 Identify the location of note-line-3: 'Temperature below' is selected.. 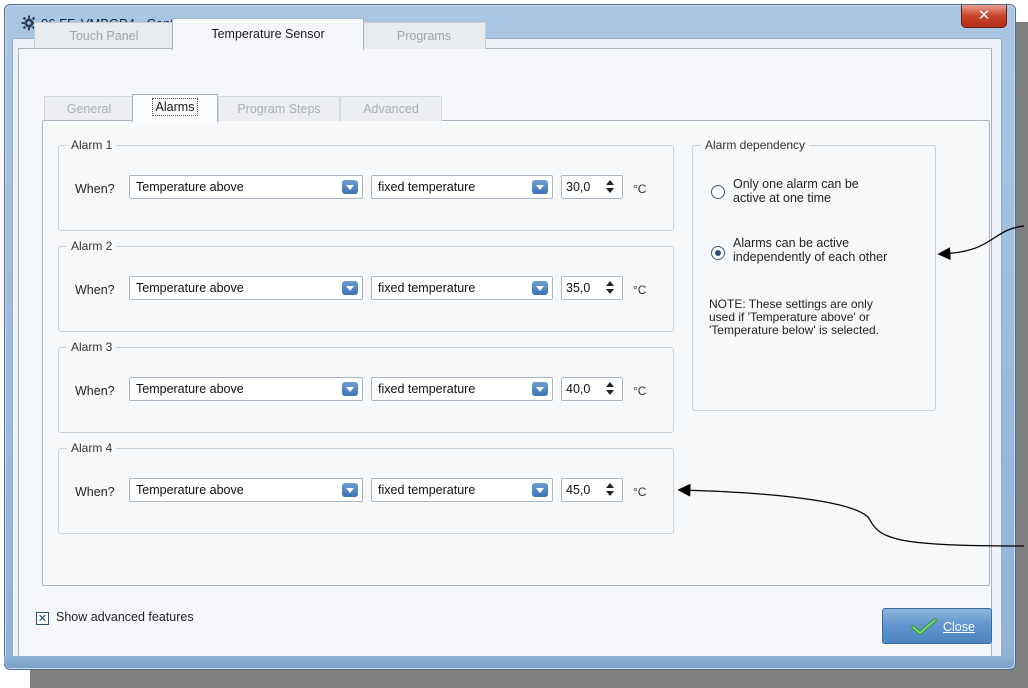
(794, 330).